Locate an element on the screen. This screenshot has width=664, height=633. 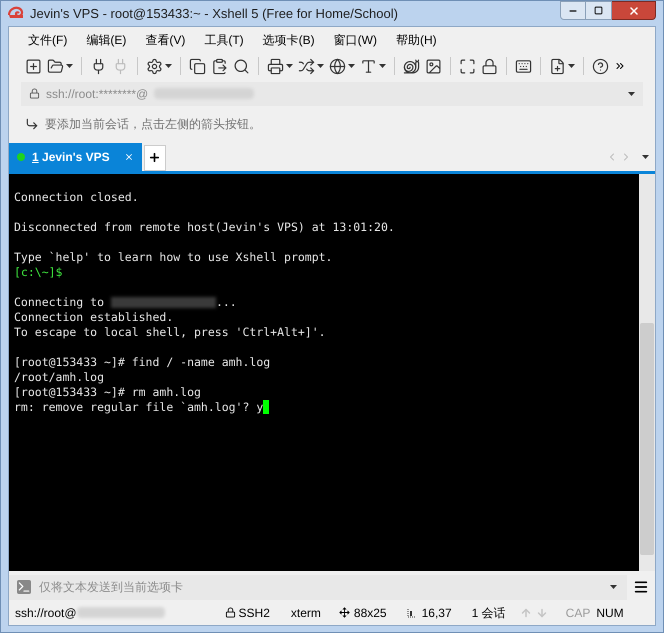
terminal-line: To escape to local shell, press 'Ctrl+Alt+]'. is located at coordinates (170, 331).